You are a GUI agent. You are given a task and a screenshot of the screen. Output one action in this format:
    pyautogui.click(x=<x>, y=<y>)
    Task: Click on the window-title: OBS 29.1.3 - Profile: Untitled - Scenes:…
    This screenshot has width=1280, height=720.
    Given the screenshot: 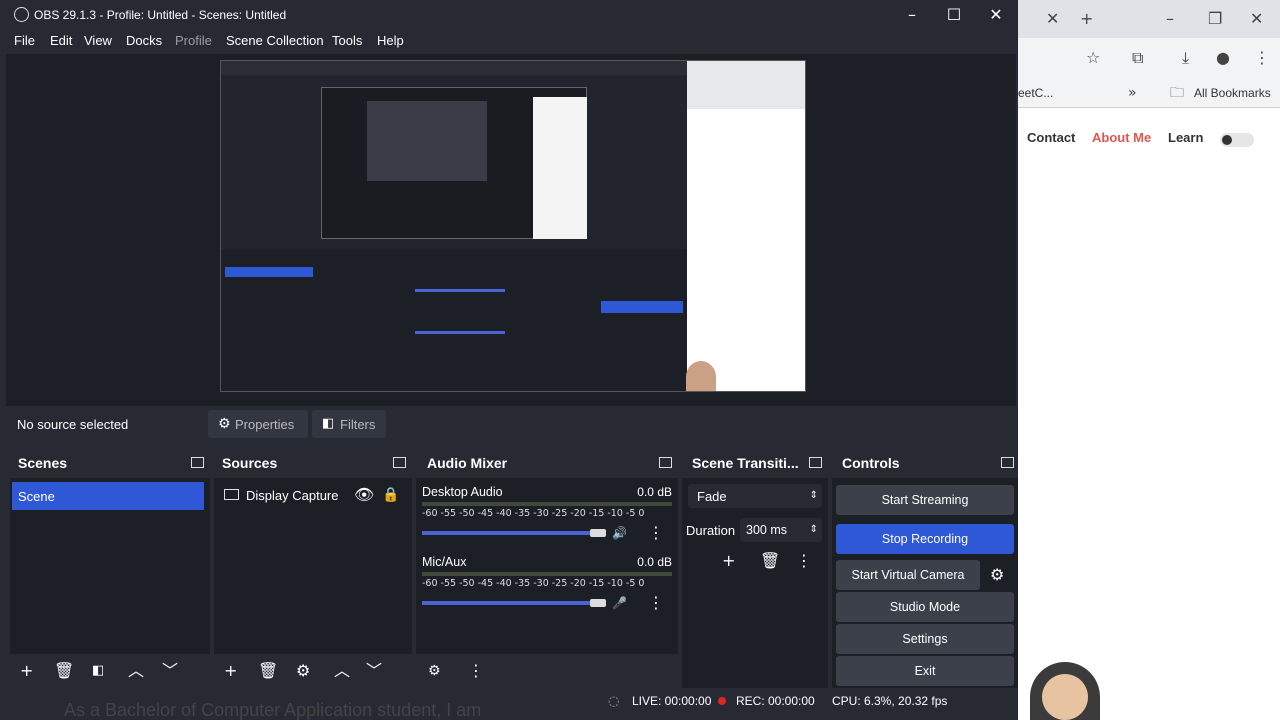 What is the action you would take?
    pyautogui.click(x=160, y=15)
    